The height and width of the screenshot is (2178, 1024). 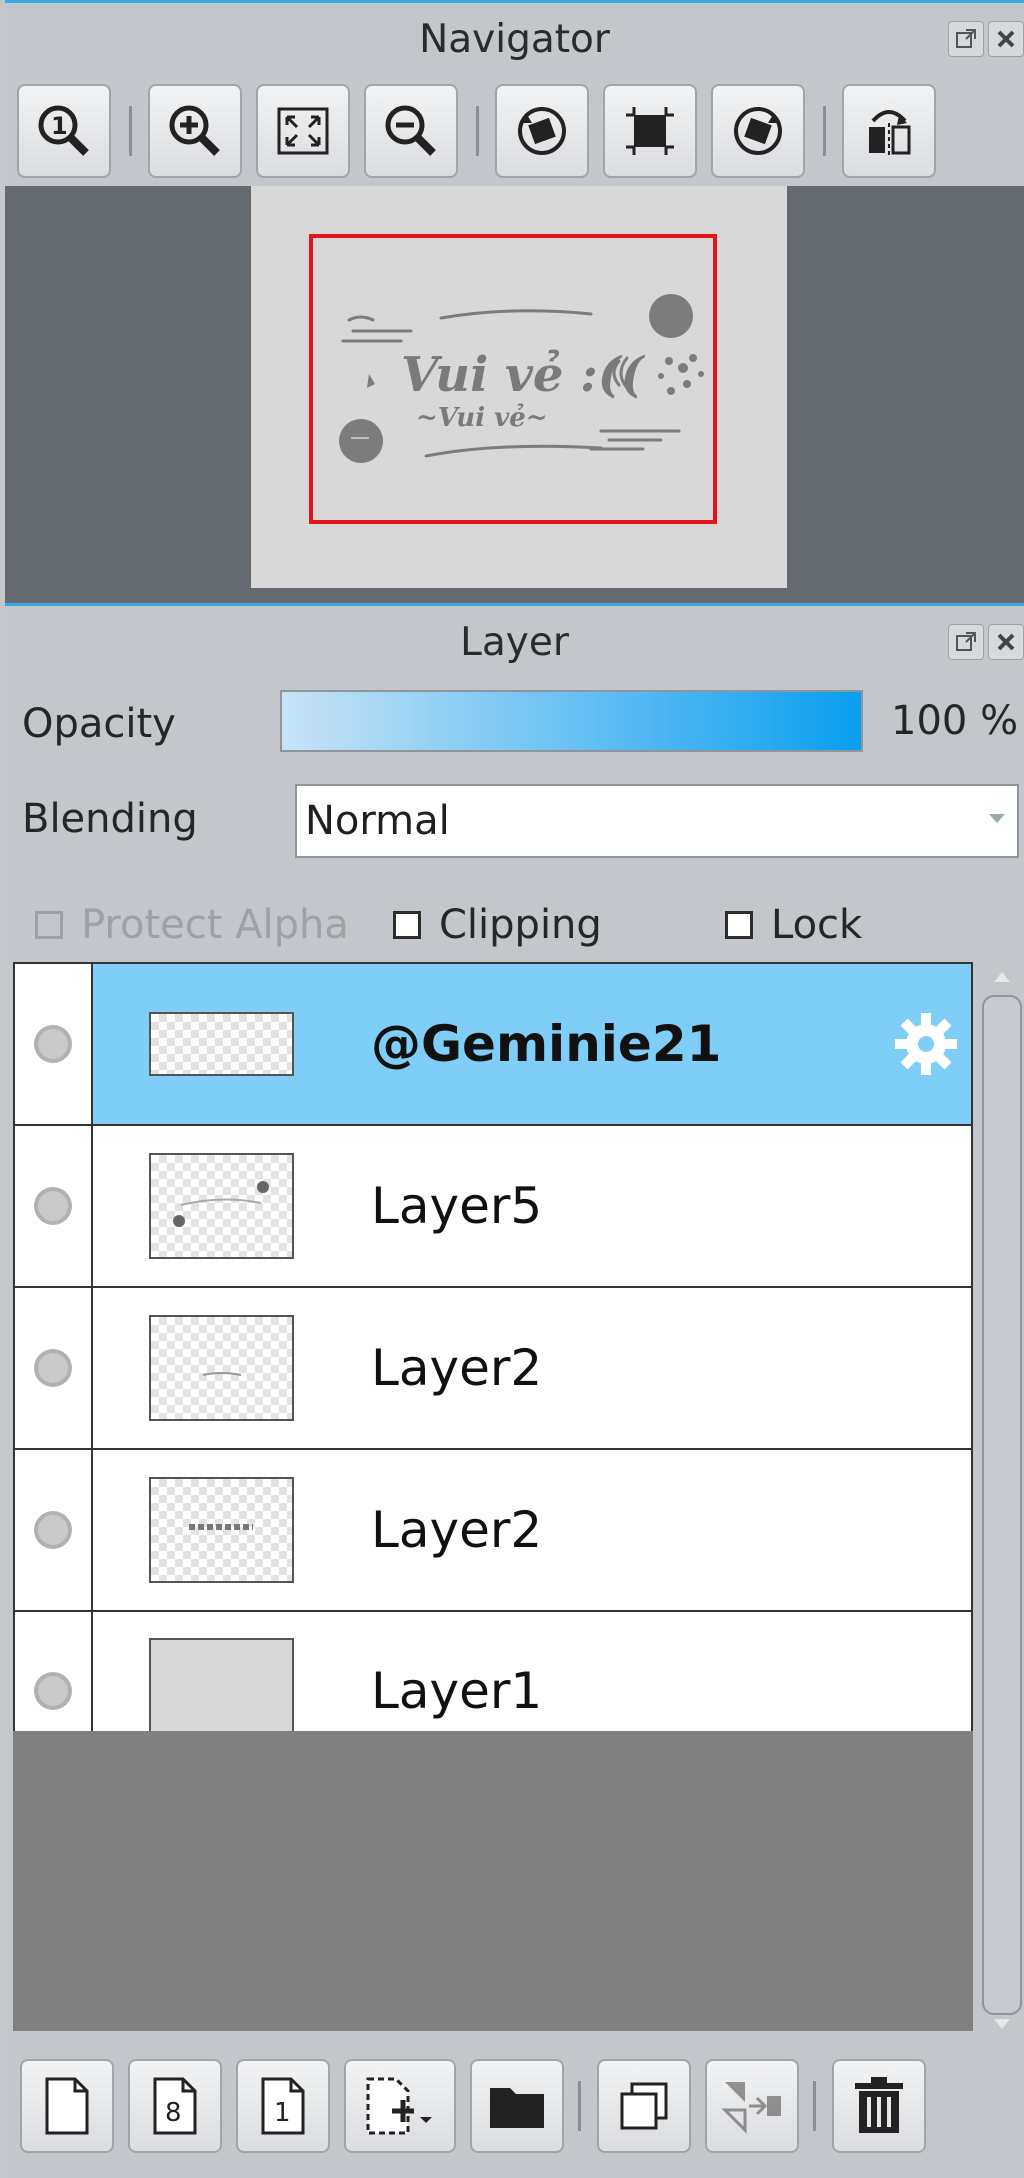 I want to click on new-8bit-layer-icon: 8, so click(x=175, y=2106).